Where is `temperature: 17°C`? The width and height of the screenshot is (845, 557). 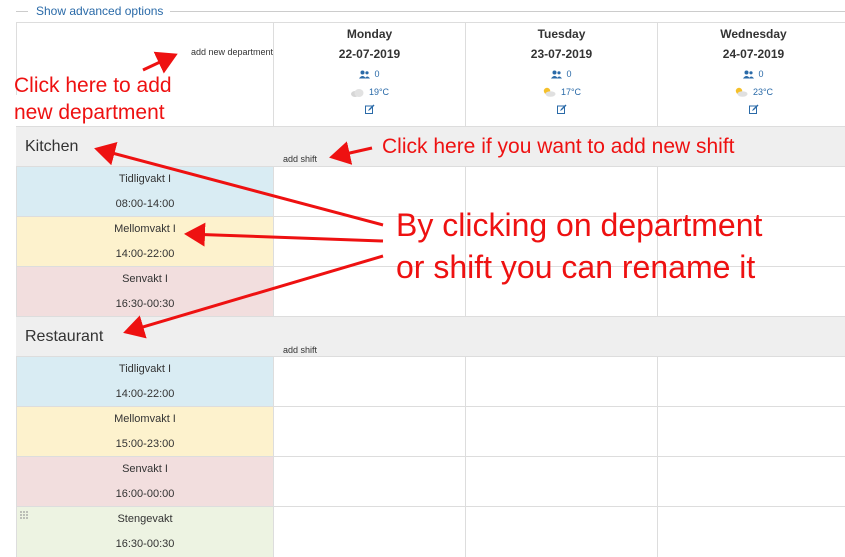
temperature: 17°C is located at coordinates (571, 92).